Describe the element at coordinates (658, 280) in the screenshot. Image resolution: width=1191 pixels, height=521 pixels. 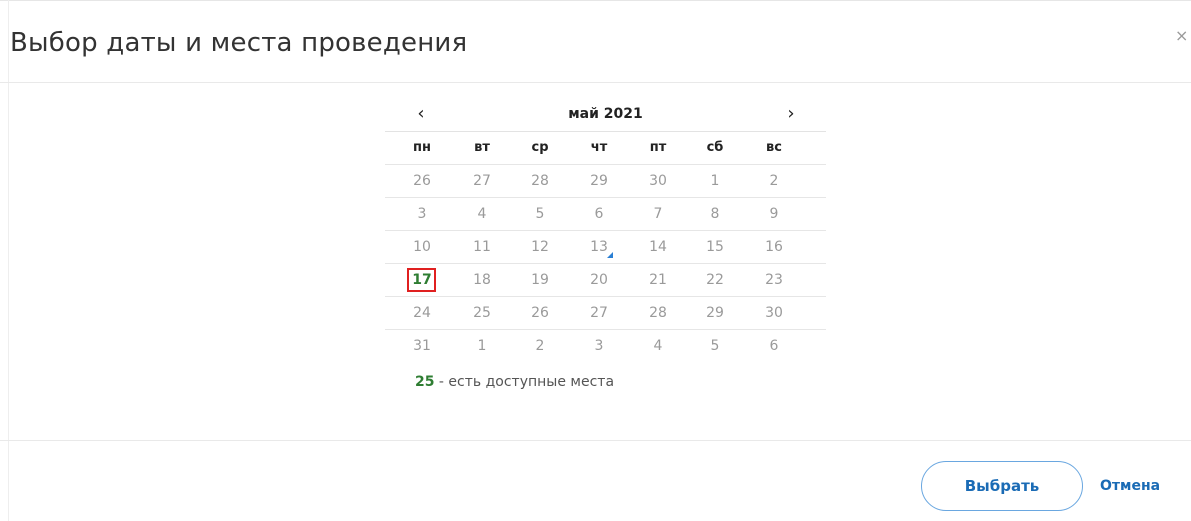
I see `calendar-day: 21` at that location.